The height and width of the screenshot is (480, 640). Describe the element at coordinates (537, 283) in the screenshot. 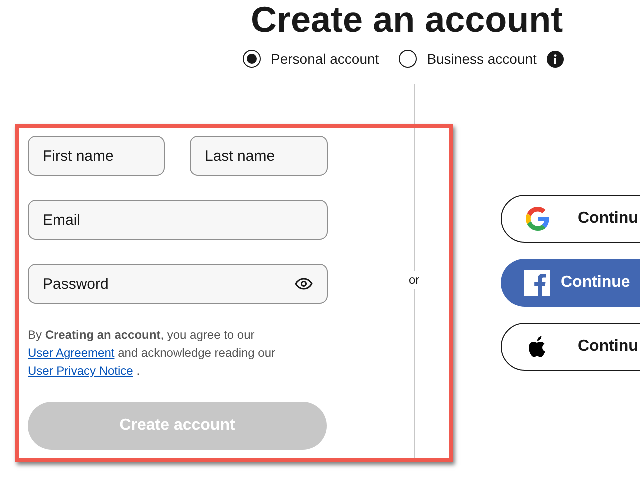

I see `facebook-logo-icon` at that location.